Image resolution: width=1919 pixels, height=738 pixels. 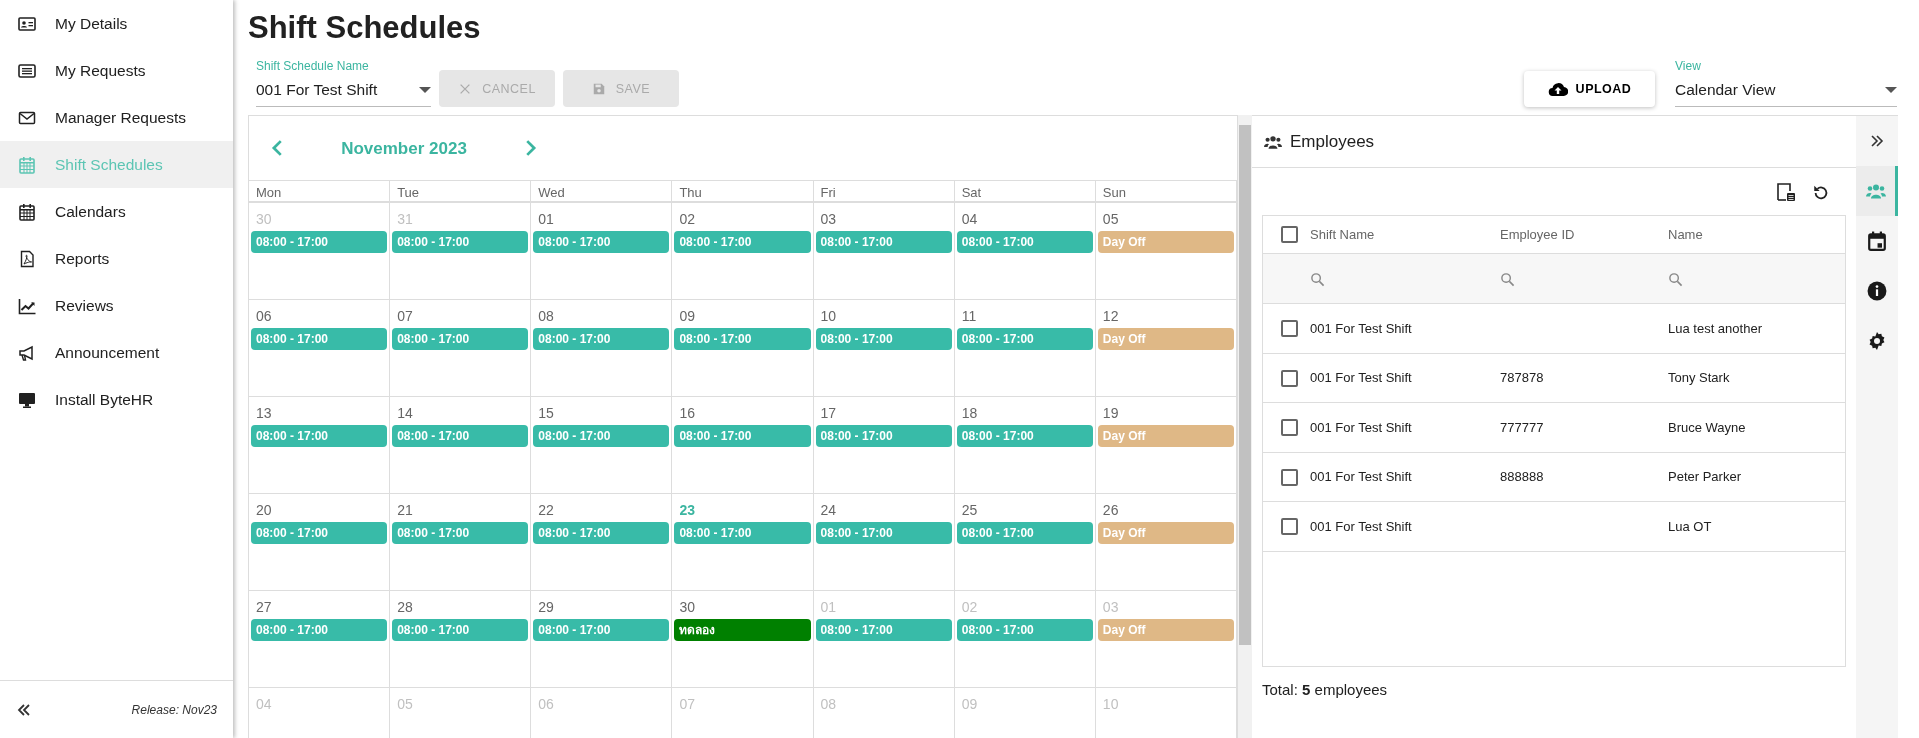 I want to click on sidebar-item: My Requests, so click(x=116, y=70).